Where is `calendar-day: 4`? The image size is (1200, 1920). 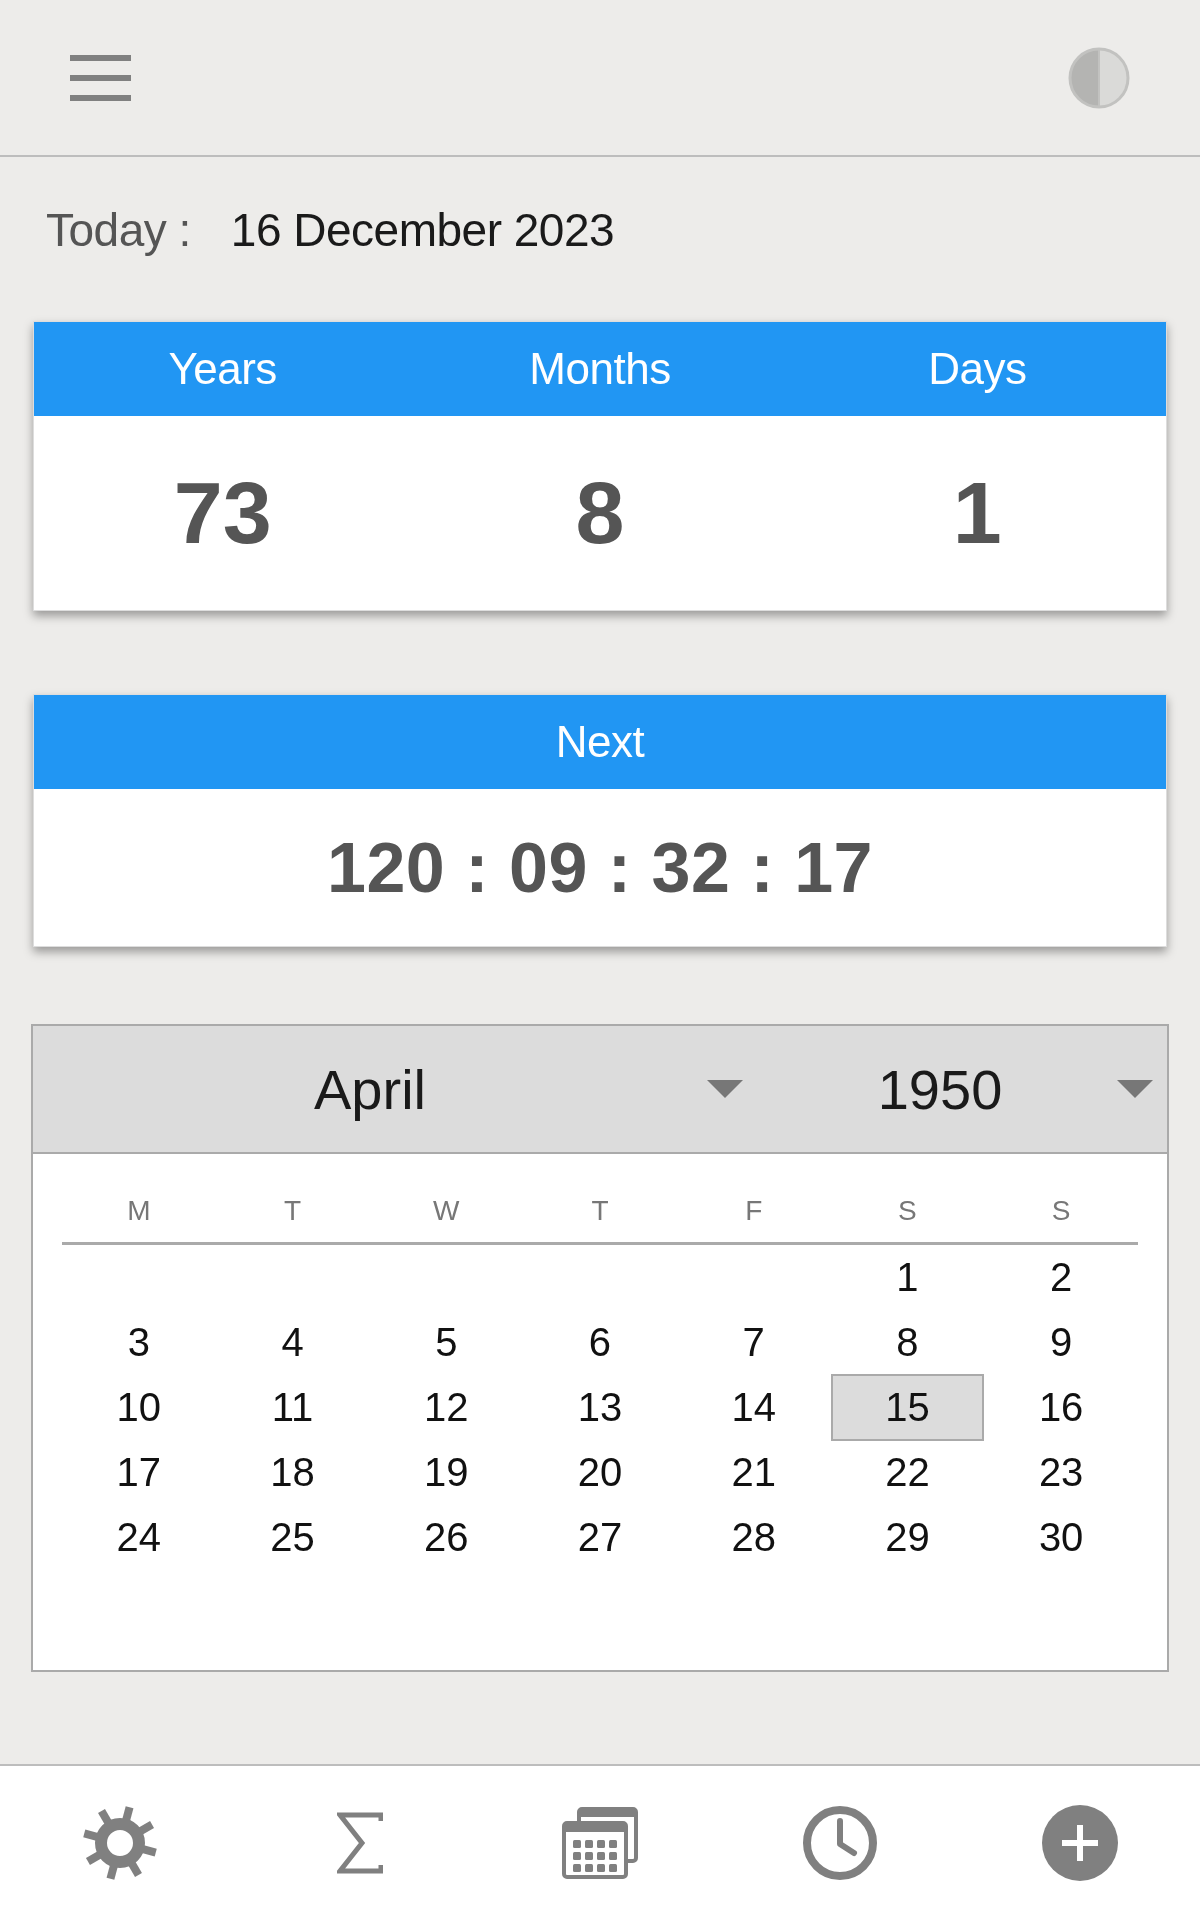
calendar-day: 4 is located at coordinates (292, 1342).